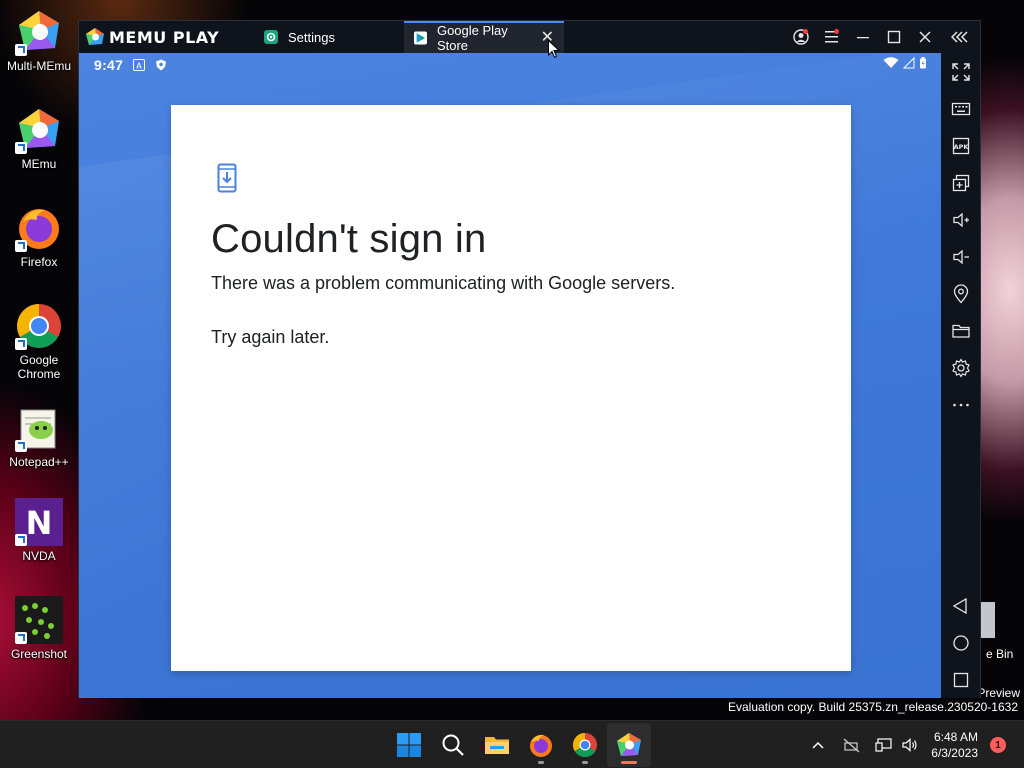  I want to click on start-icon, so click(409, 745).